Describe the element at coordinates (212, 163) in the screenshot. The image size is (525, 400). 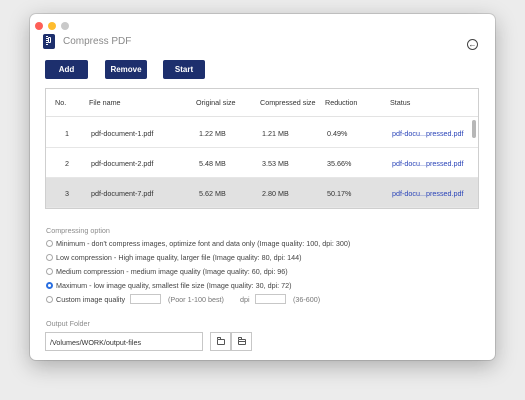
I see `original-size-cell: 5.48 MB` at that location.